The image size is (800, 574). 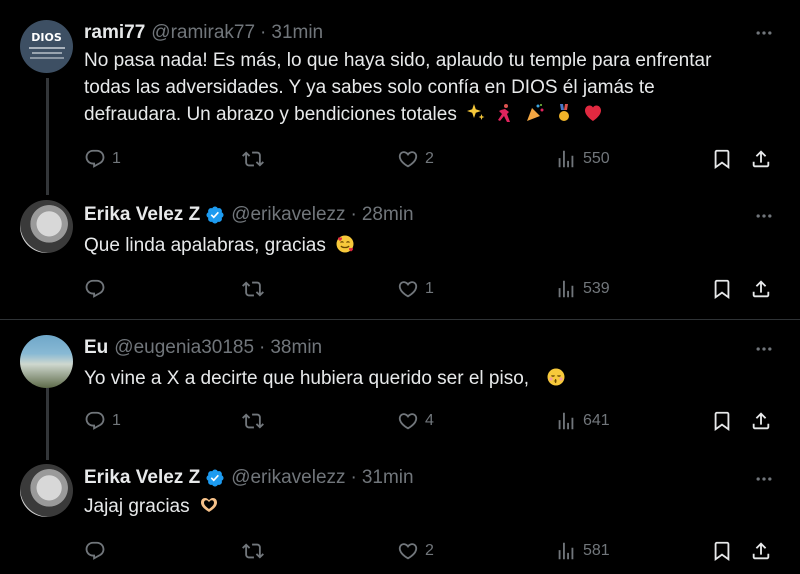 What do you see at coordinates (388, 215) in the screenshot?
I see `post-time: 28min` at bounding box center [388, 215].